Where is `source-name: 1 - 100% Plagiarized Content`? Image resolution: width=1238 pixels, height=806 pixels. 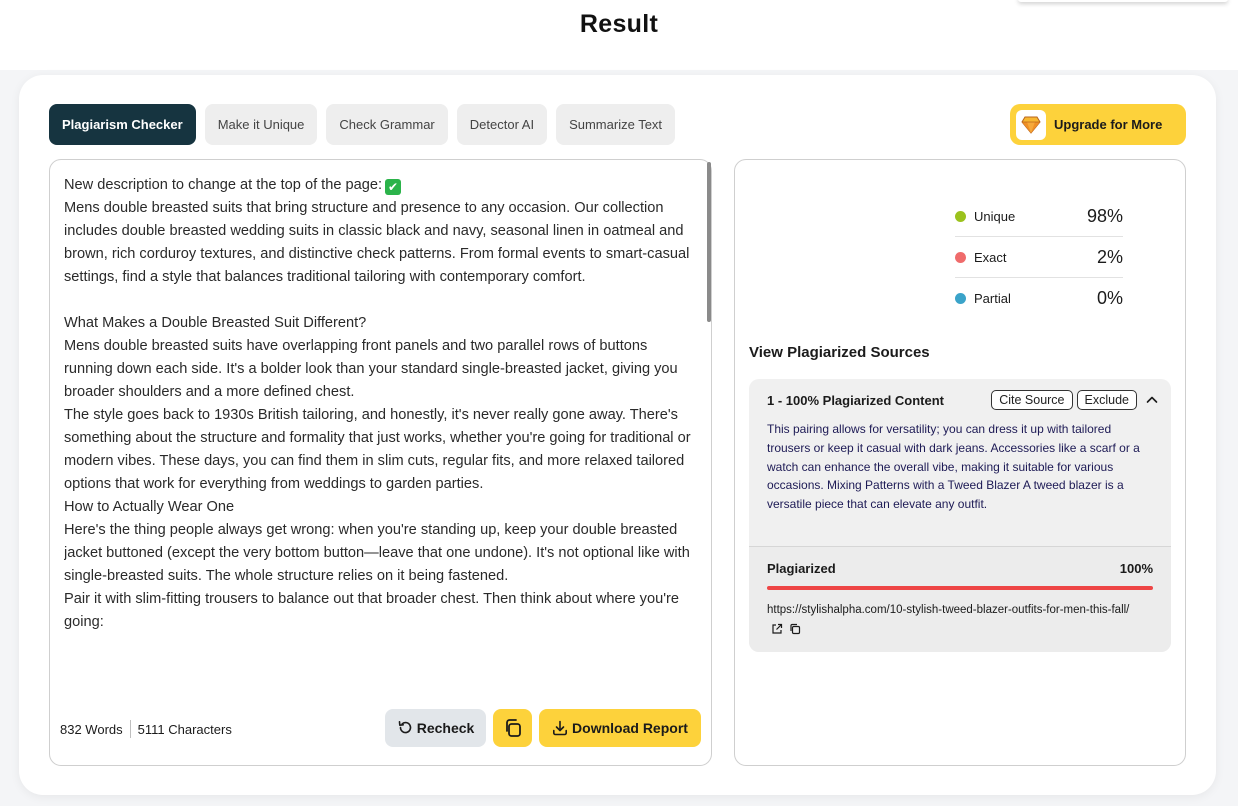
source-name: 1 - 100% Plagiarized Content is located at coordinates (855, 400).